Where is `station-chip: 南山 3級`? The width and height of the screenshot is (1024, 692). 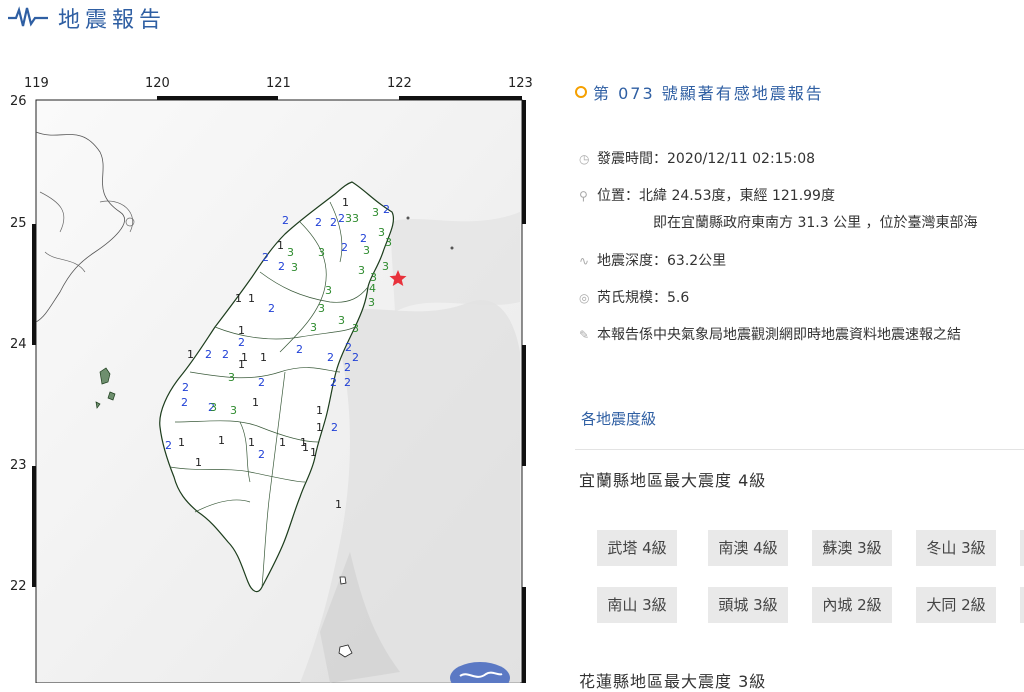
station-chip: 南山 3級 is located at coordinates (637, 605).